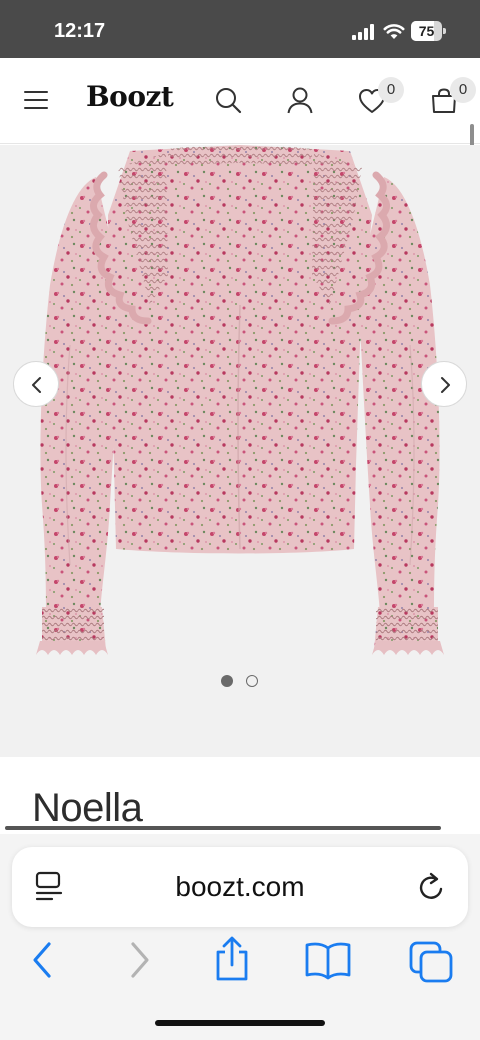  I want to click on chevron-left-icon, so click(36, 385).